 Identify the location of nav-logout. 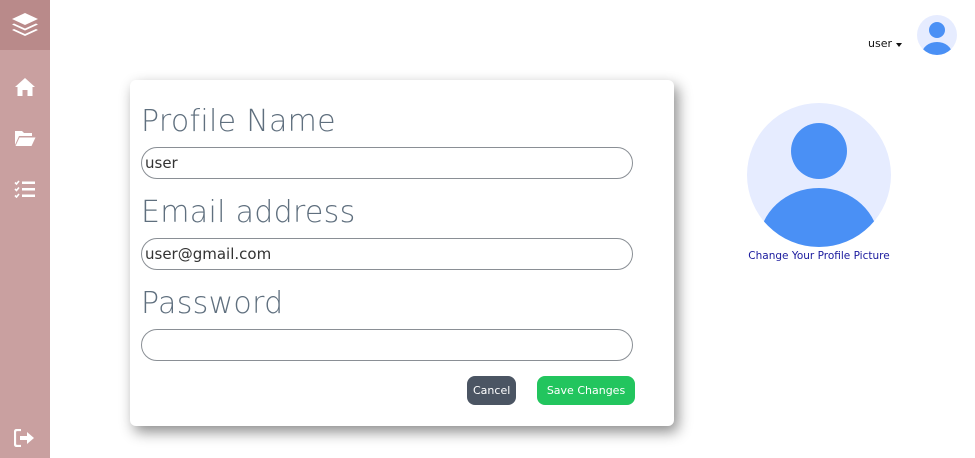
(25, 438).